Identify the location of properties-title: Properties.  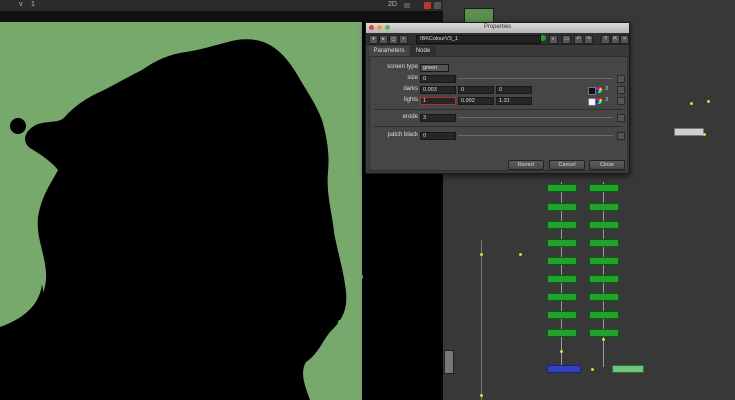
(497, 27).